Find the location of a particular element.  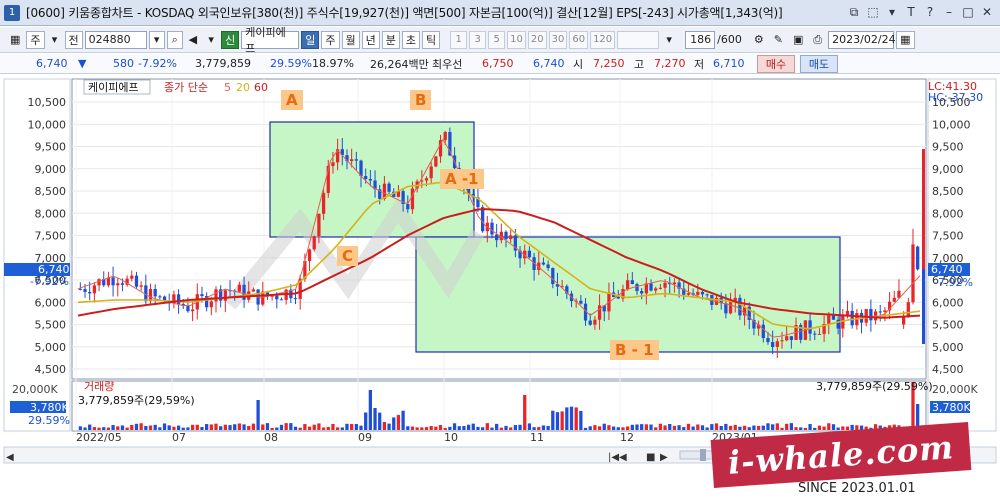

draw-icon: ✎ is located at coordinates (778, 40).